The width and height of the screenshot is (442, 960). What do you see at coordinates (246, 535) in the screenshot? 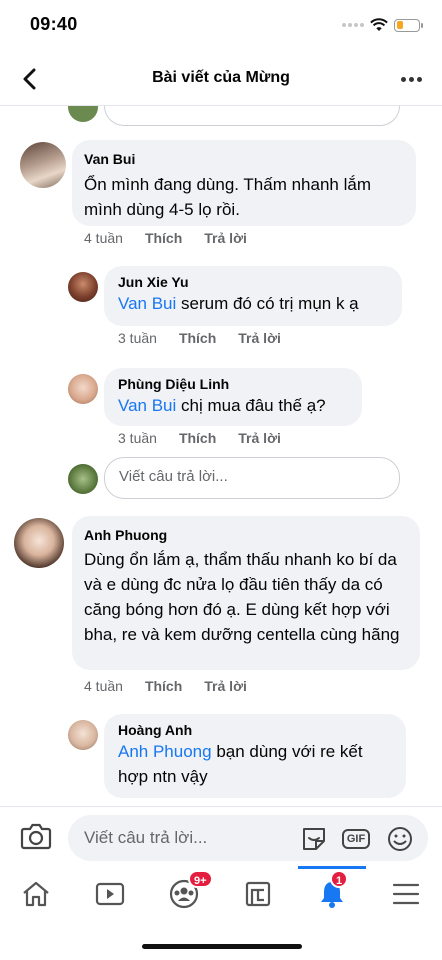
I see `comment-author: Anh Phuong` at bounding box center [246, 535].